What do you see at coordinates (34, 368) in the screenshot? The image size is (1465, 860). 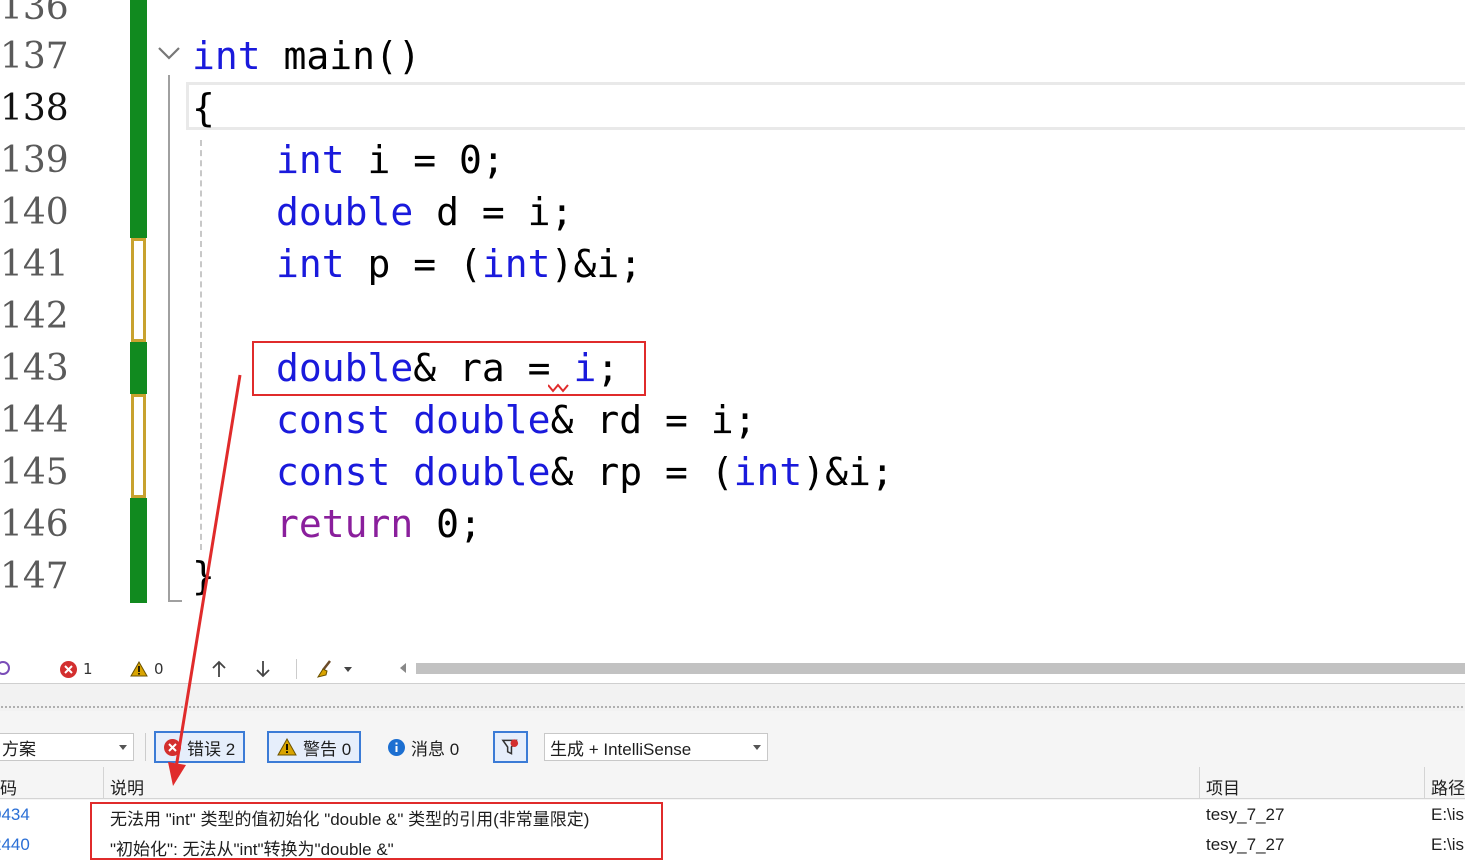 I see `line-number: 143` at bounding box center [34, 368].